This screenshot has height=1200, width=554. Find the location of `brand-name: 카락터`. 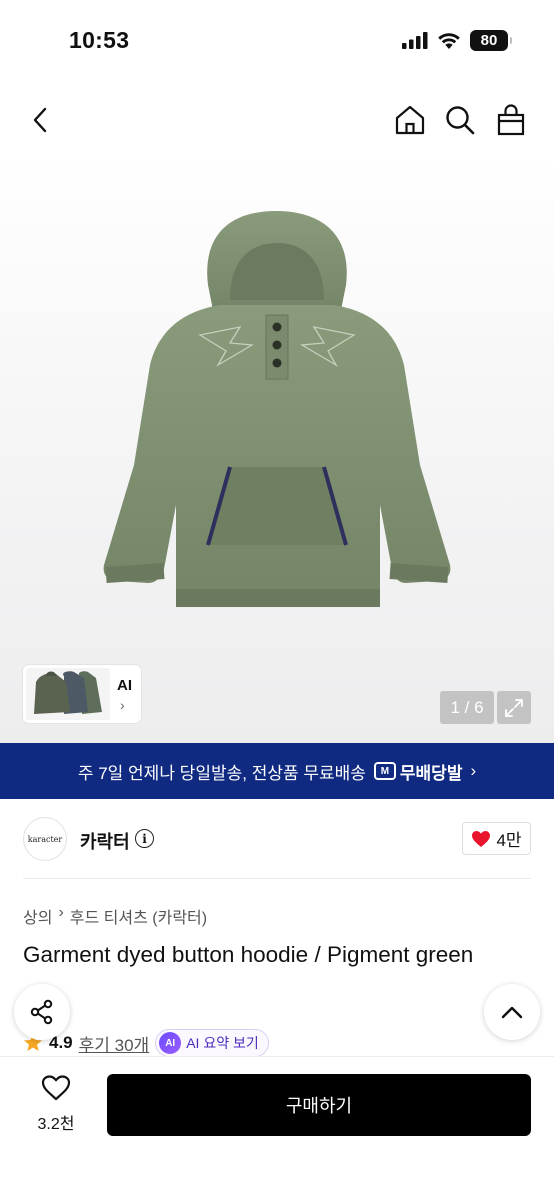

brand-name: 카락터 is located at coordinates (105, 841).